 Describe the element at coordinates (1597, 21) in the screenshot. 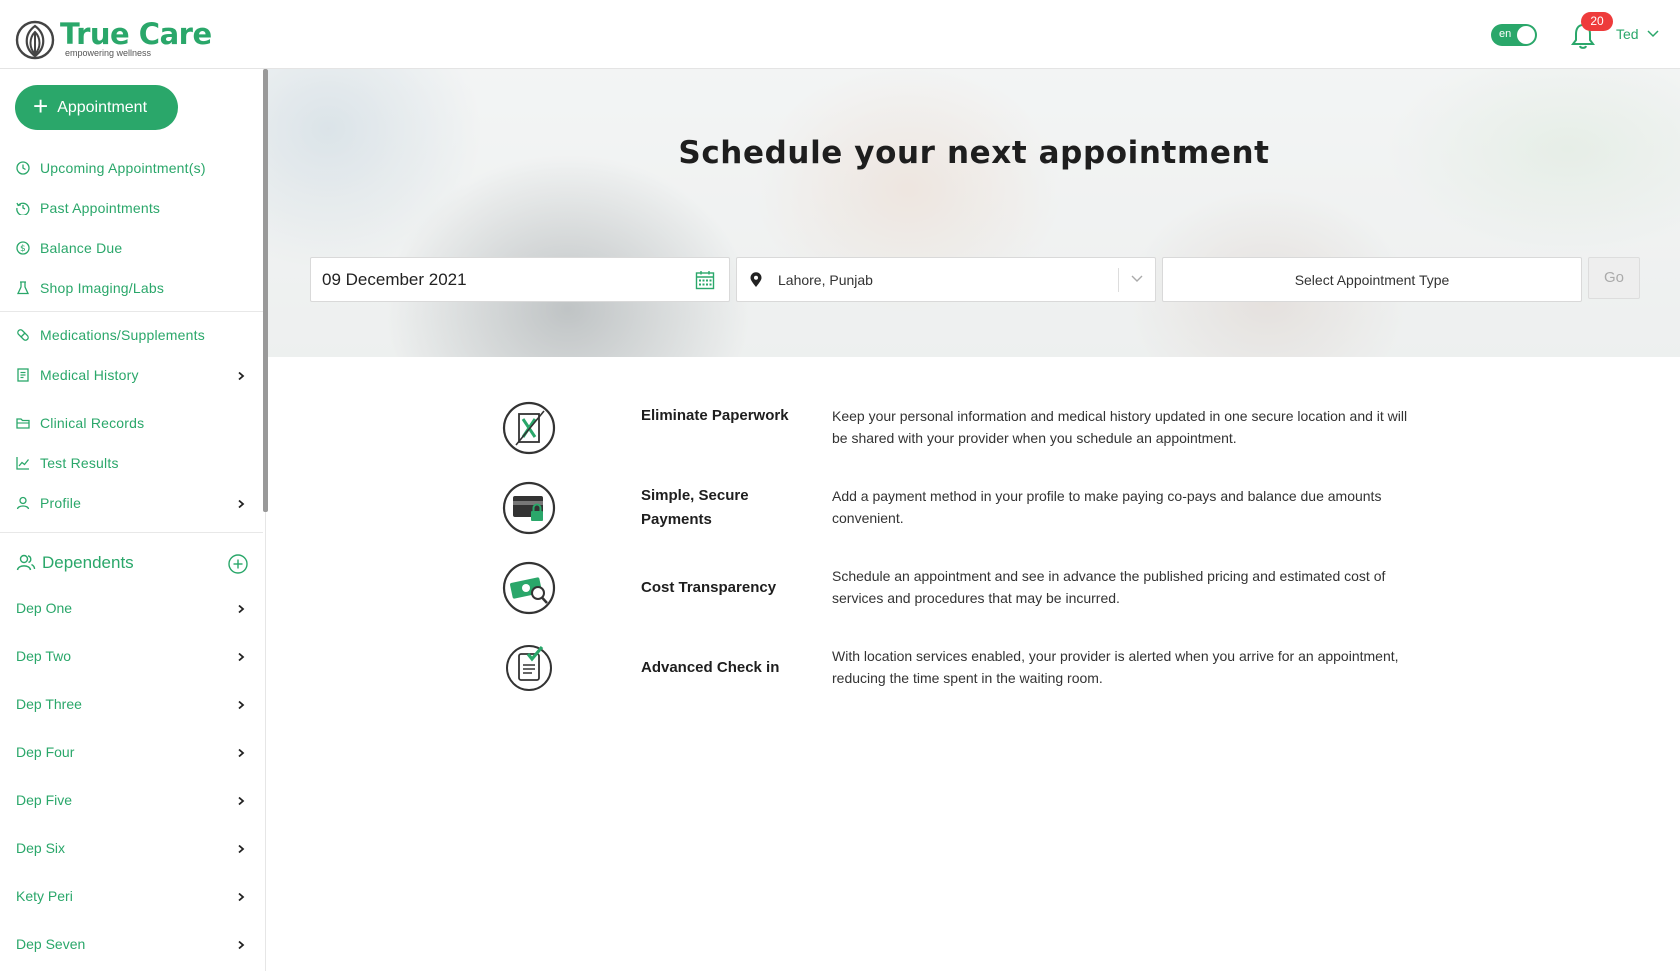

I see `notification-badge: 20` at that location.